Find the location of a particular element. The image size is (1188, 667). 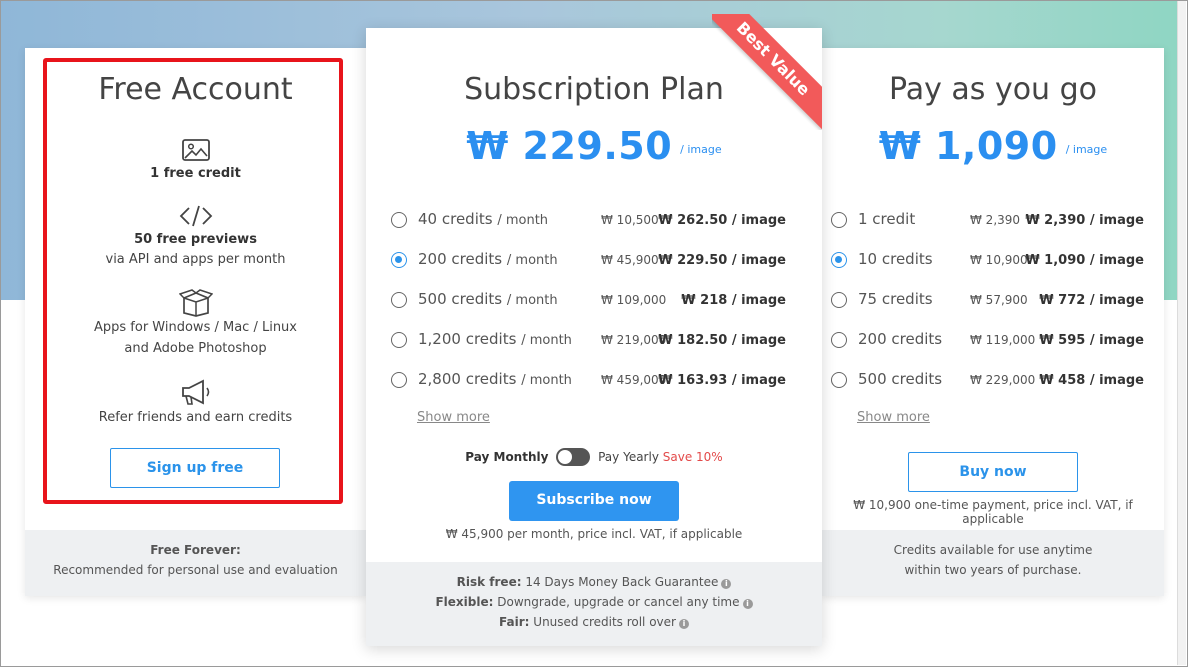

footer-line-risk-free: Risk free: 14 Days Money Back Guarantee i is located at coordinates (594, 582).